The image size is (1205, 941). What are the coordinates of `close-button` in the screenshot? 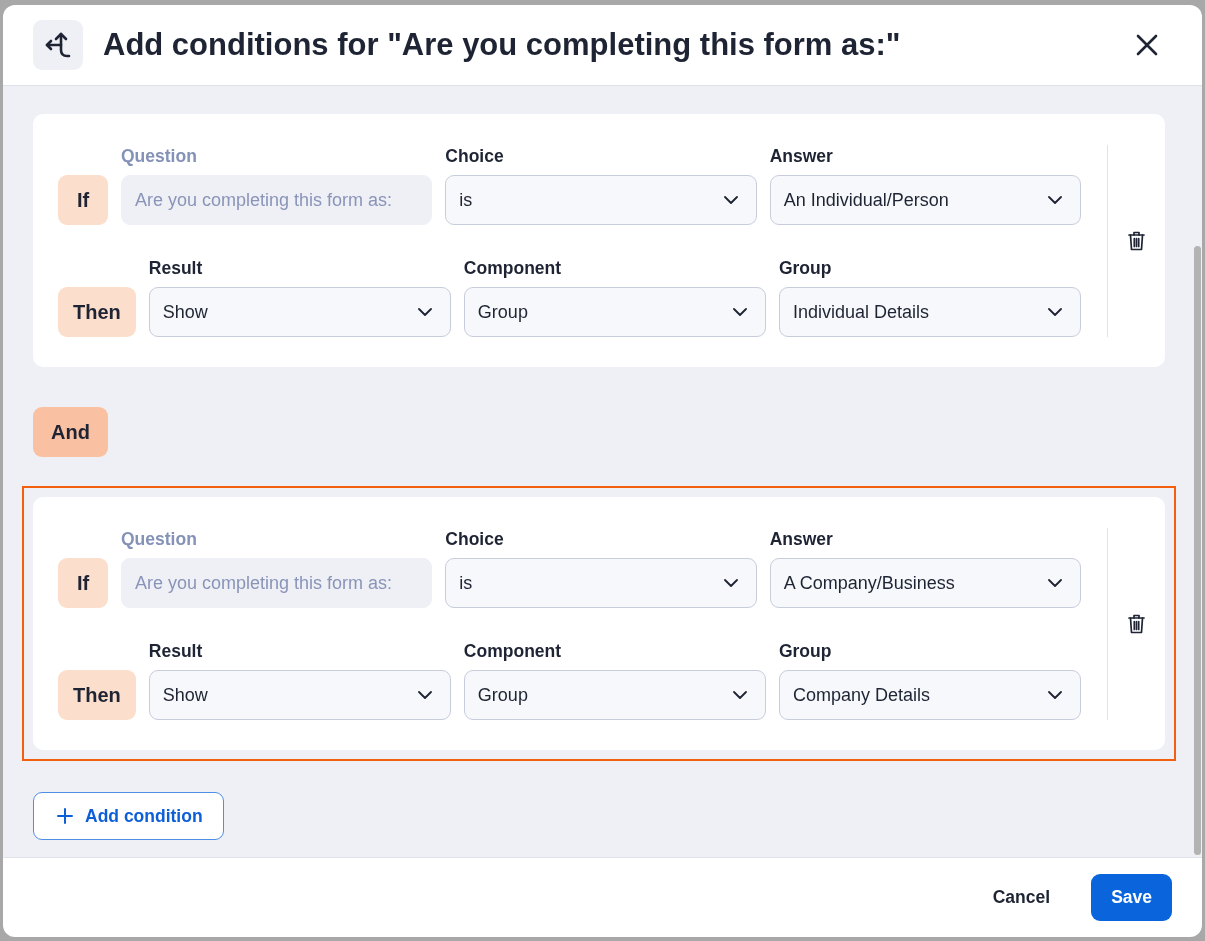 It's located at (1147, 45).